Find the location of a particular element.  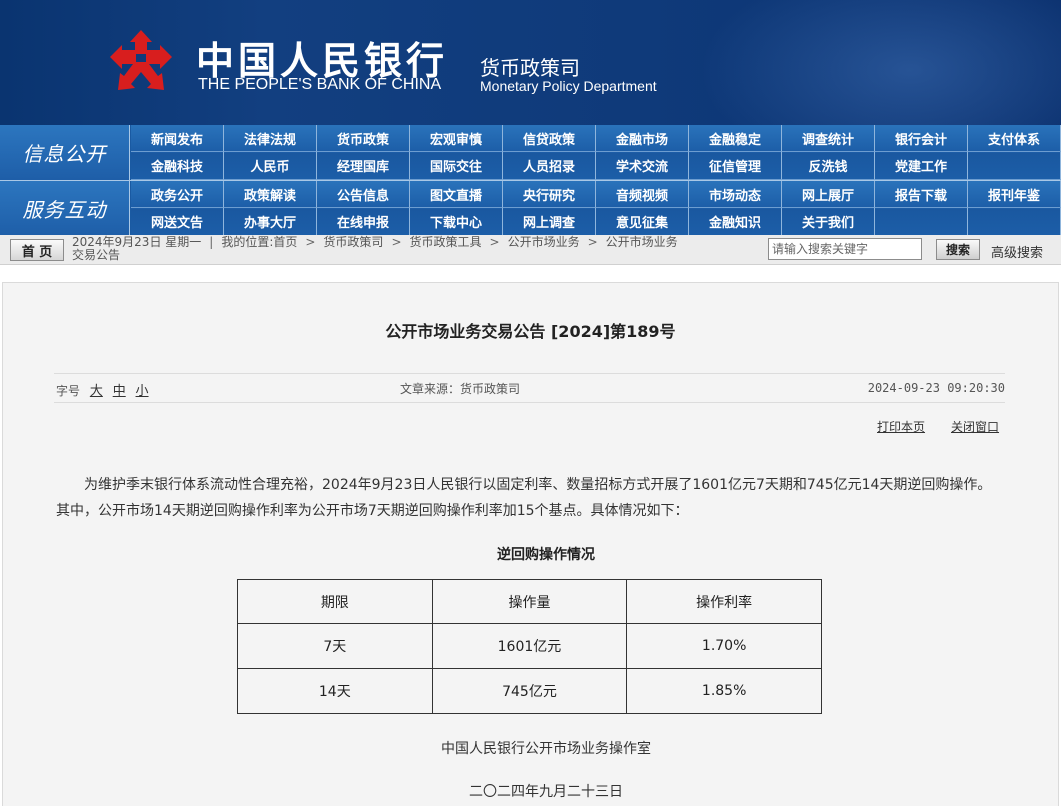

banner-glow is located at coordinates (880, 62).